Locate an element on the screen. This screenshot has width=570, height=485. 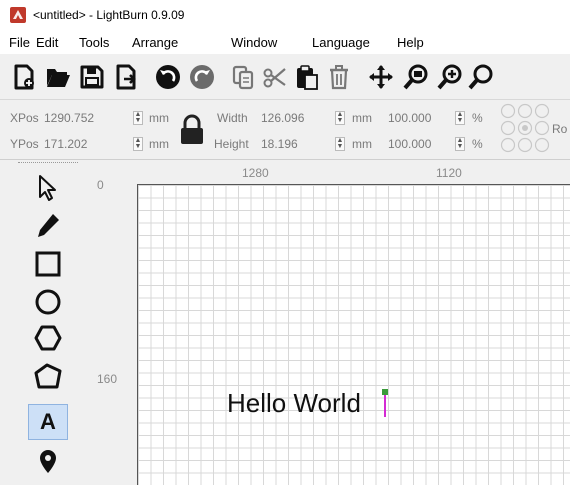
new-file-button is located at coordinates (24, 77).